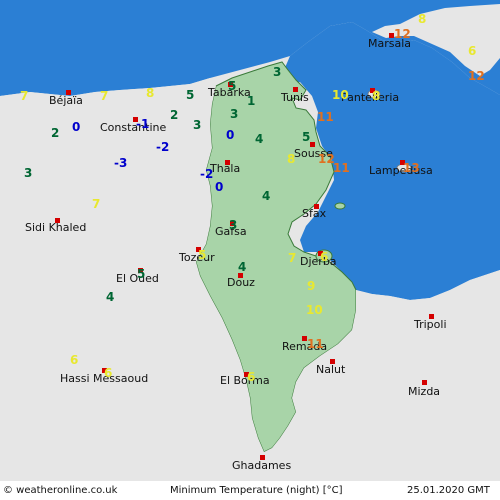  I want to click on temp-lampedusa: 13, so click(411, 168).